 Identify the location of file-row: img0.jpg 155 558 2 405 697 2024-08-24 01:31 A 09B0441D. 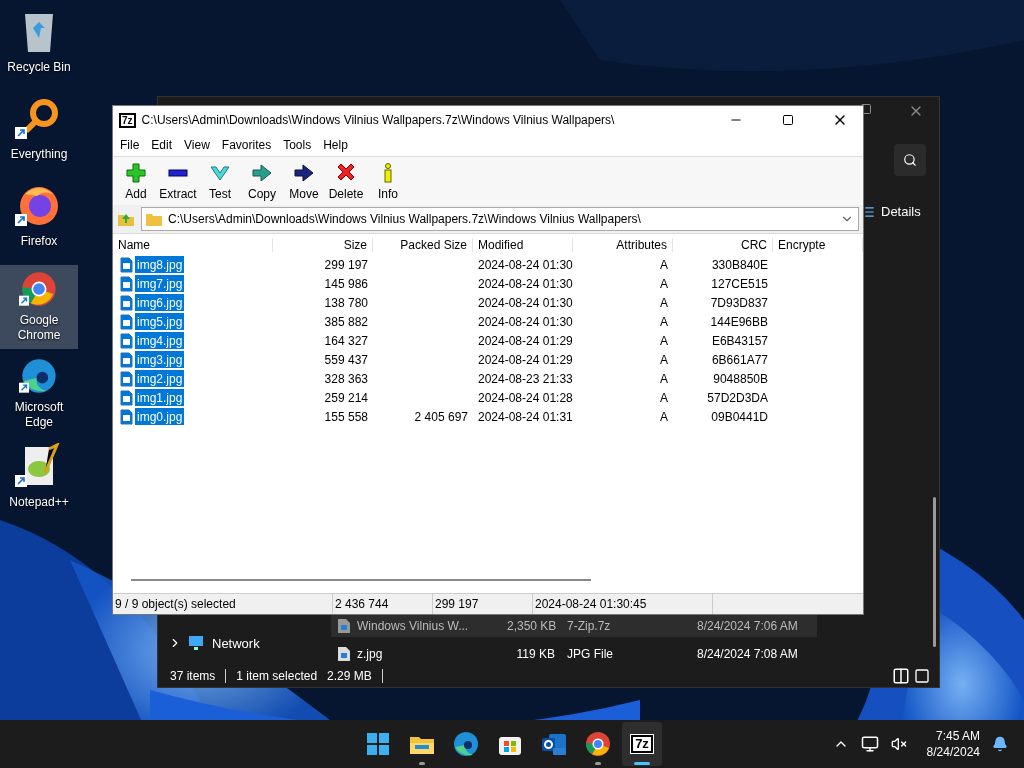
(488, 416).